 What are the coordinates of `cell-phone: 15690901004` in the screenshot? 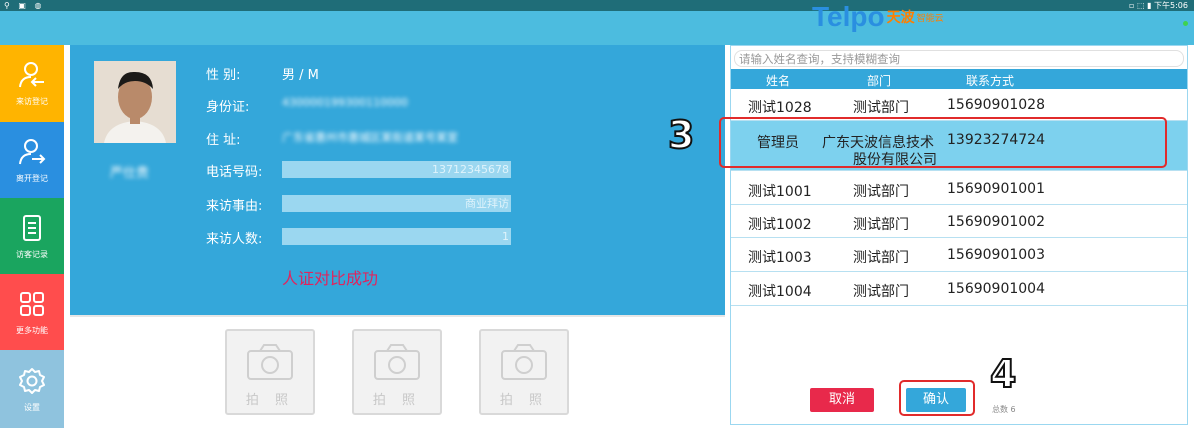 It's located at (996, 289).